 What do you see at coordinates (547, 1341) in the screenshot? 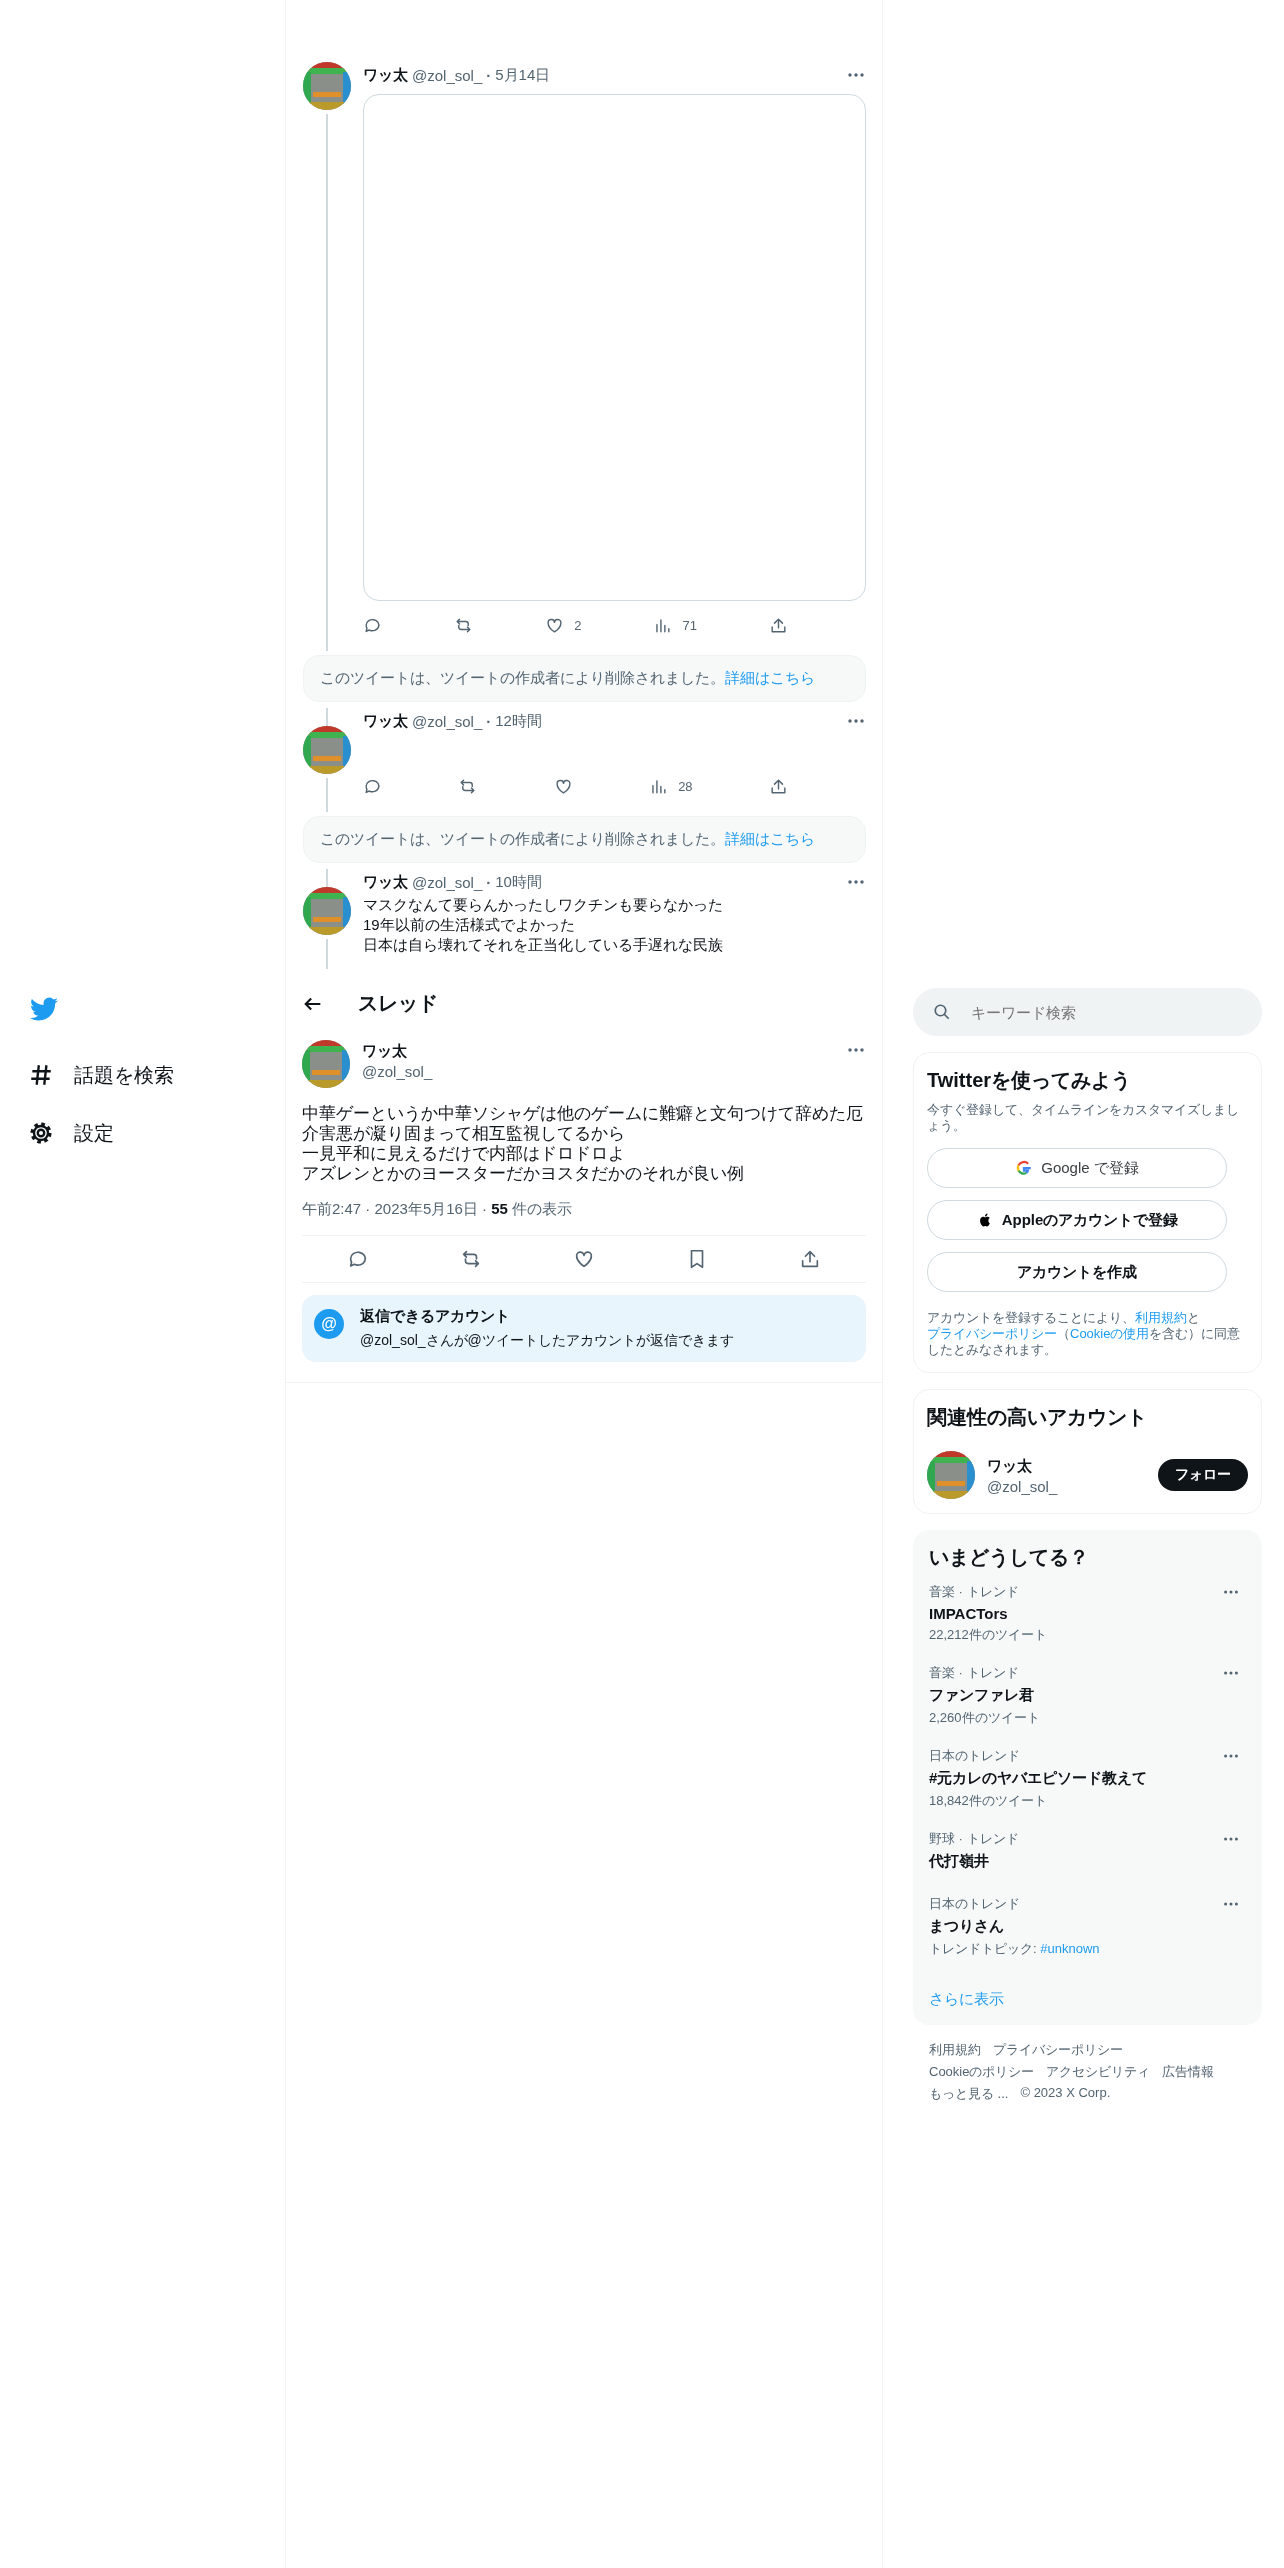
I see `policy-description: @zol_sol_さんが@ツイートしたアカウントが返信できます` at bounding box center [547, 1341].